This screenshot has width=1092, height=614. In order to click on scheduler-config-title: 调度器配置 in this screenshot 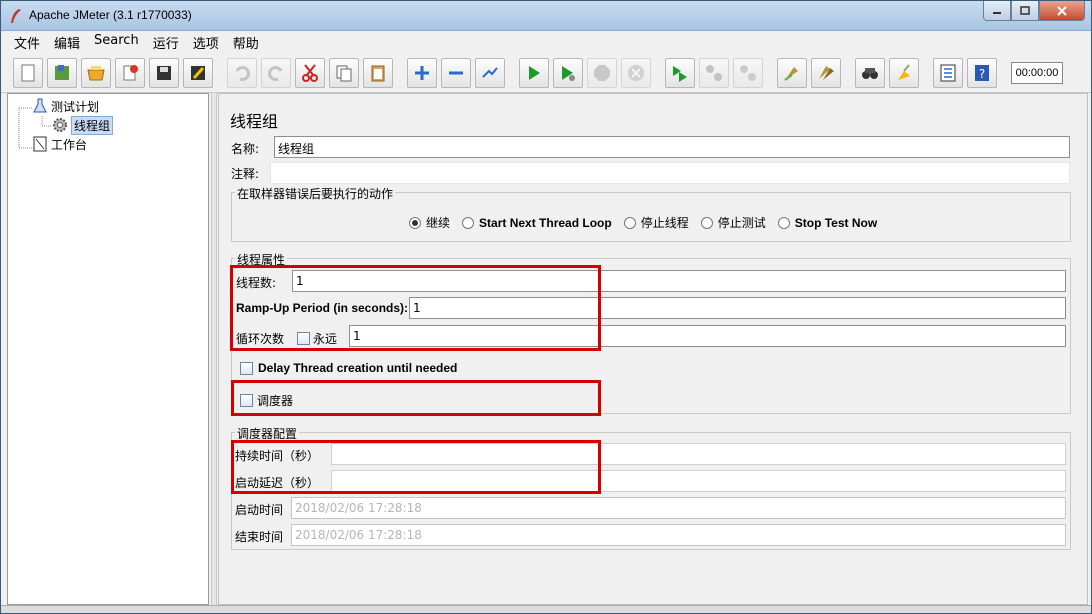, I will do `click(267, 433)`.